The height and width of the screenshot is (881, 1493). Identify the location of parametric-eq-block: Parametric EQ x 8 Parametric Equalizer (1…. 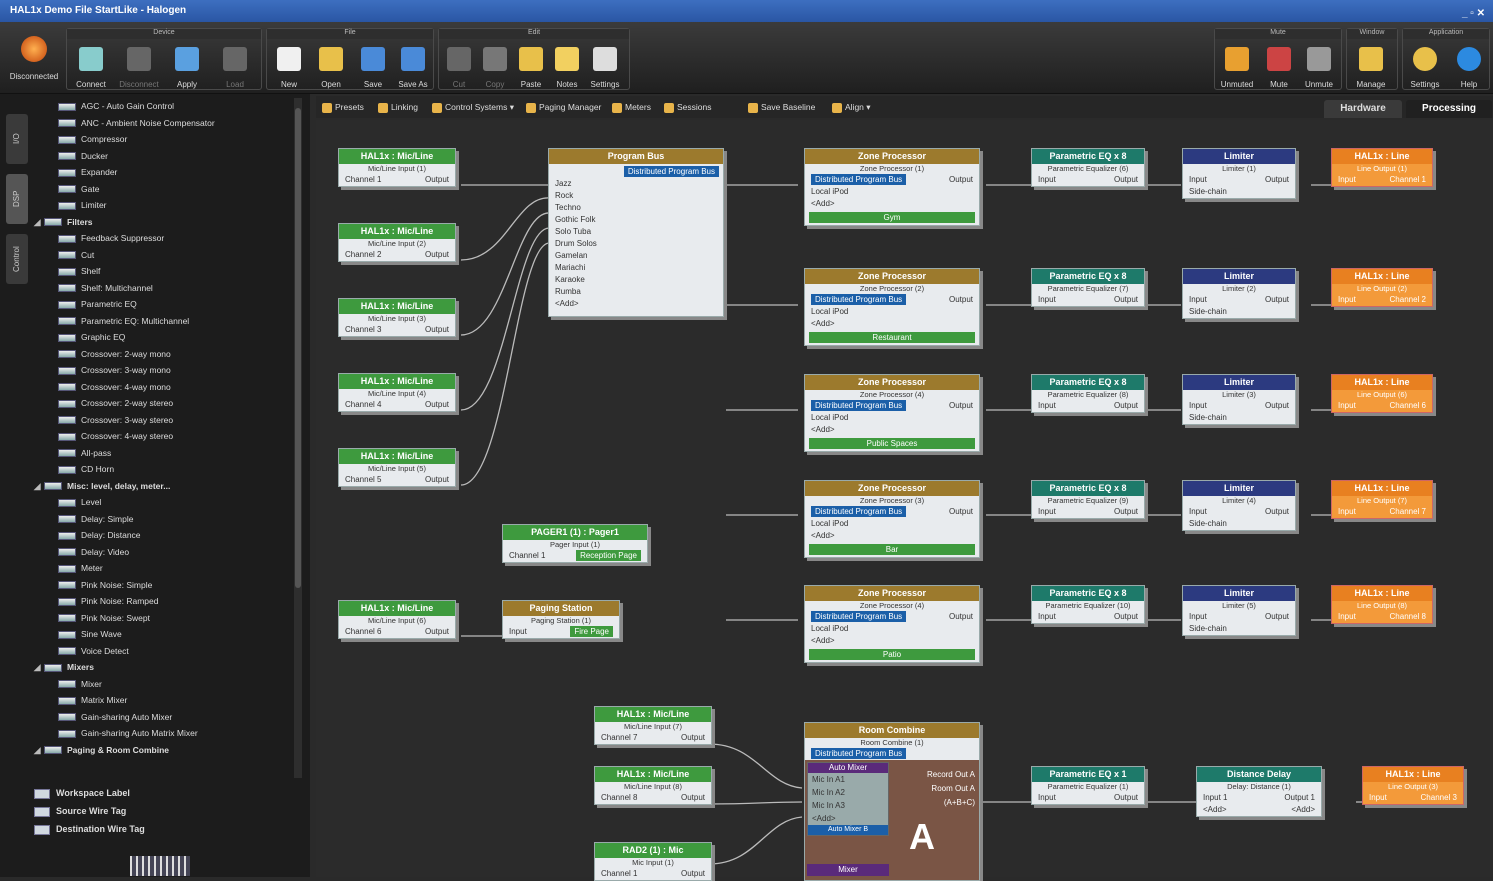
(1088, 604).